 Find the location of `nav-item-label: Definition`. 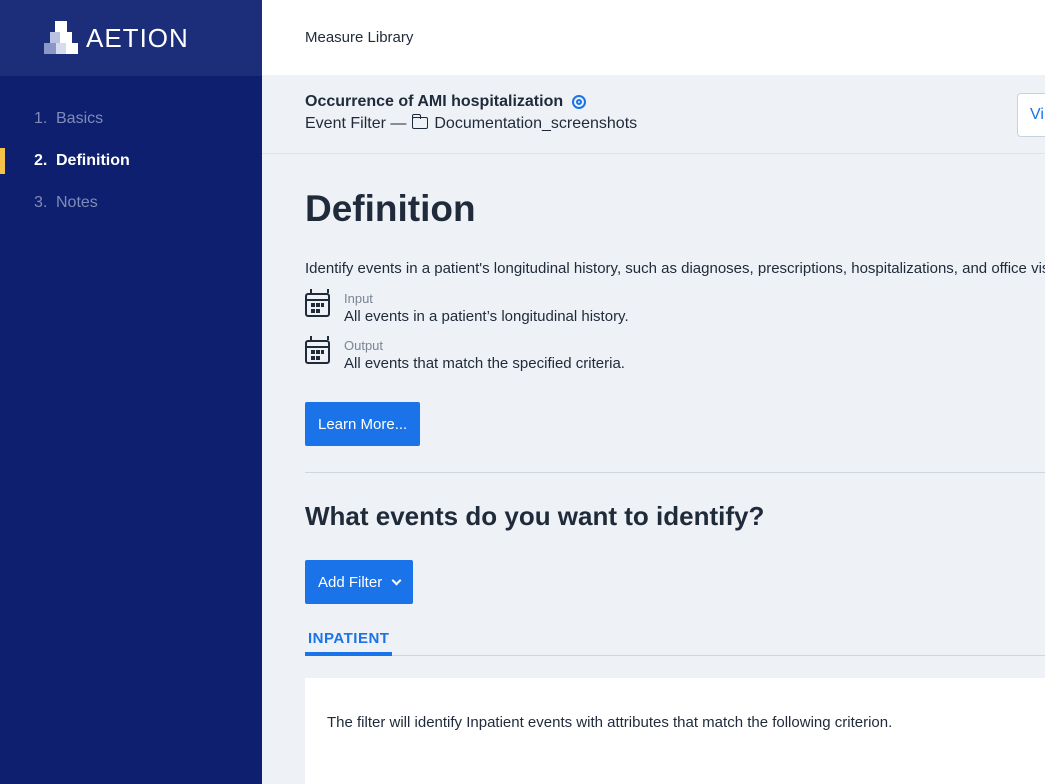

nav-item-label: Definition is located at coordinates (93, 160).